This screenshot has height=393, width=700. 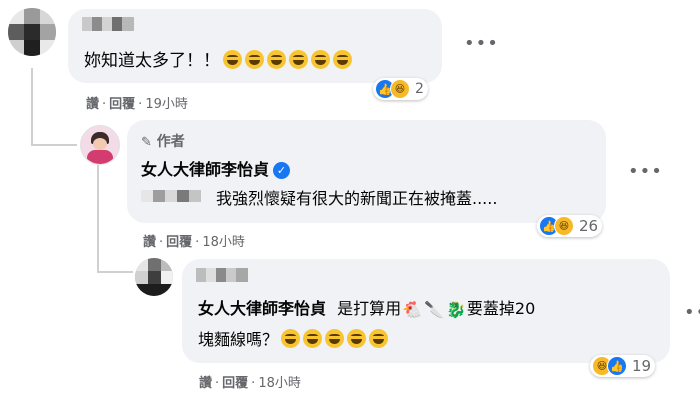 I want to click on author-badge: ✎ 作者, so click(x=163, y=142).